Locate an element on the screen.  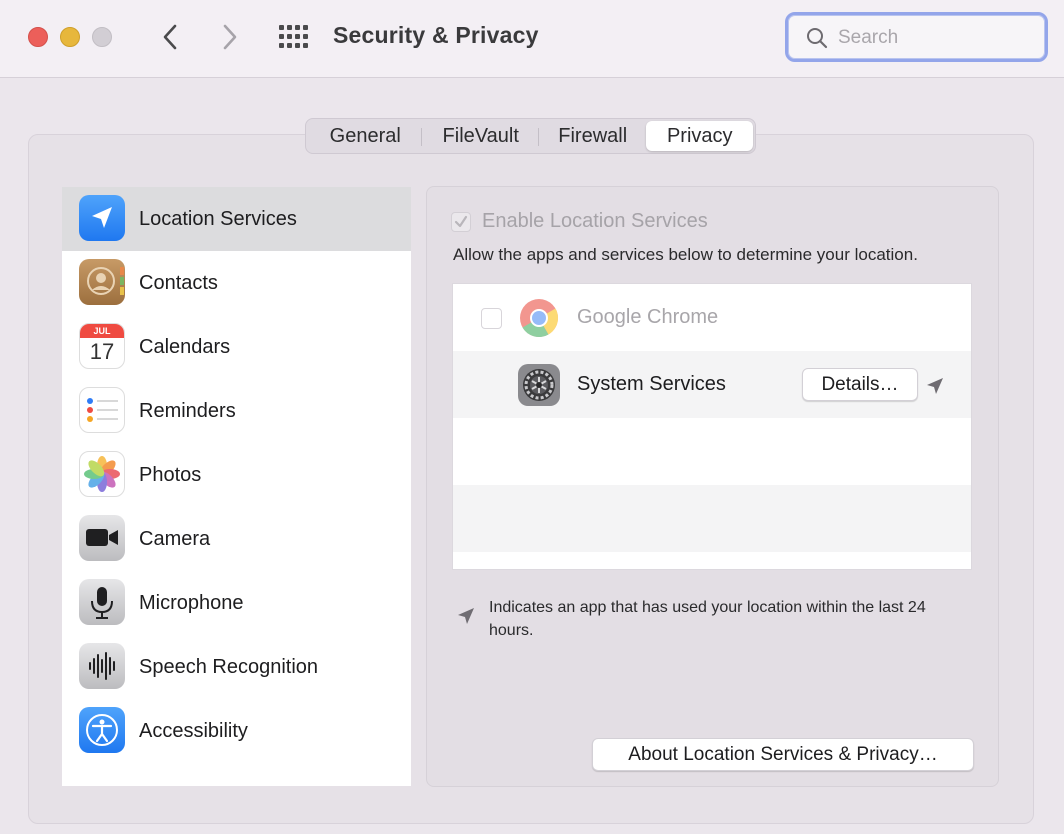
app-enable-checkbox is located at coordinates (491, 318).